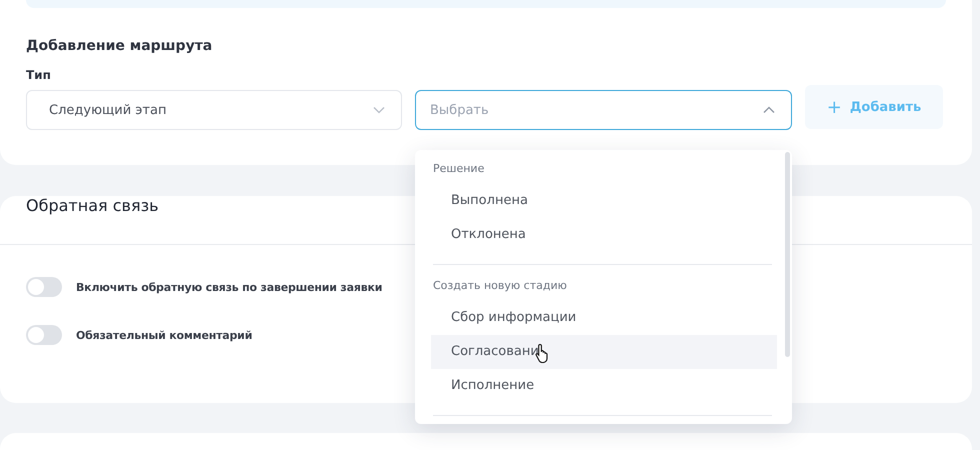 This screenshot has width=980, height=450. What do you see at coordinates (379, 110) in the screenshot?
I see `chevron-down-icon` at bounding box center [379, 110].